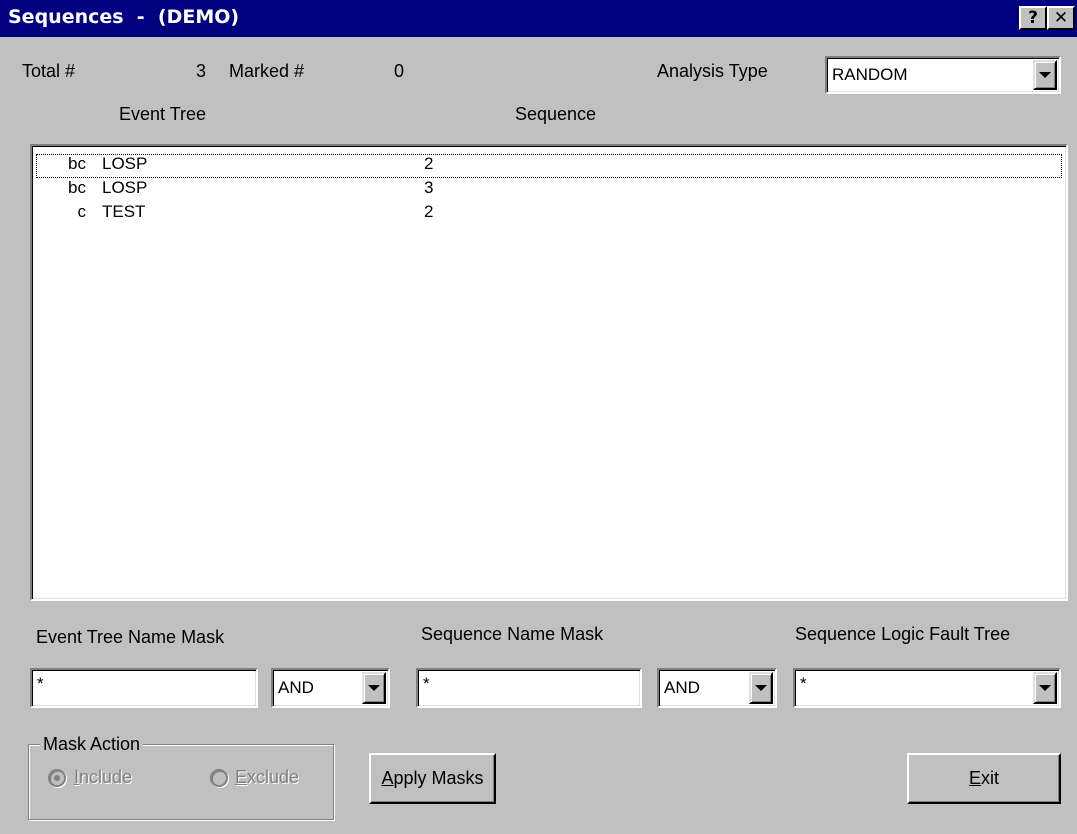  What do you see at coordinates (124, 211) in the screenshot?
I see `row-event-tree: TEST` at bounding box center [124, 211].